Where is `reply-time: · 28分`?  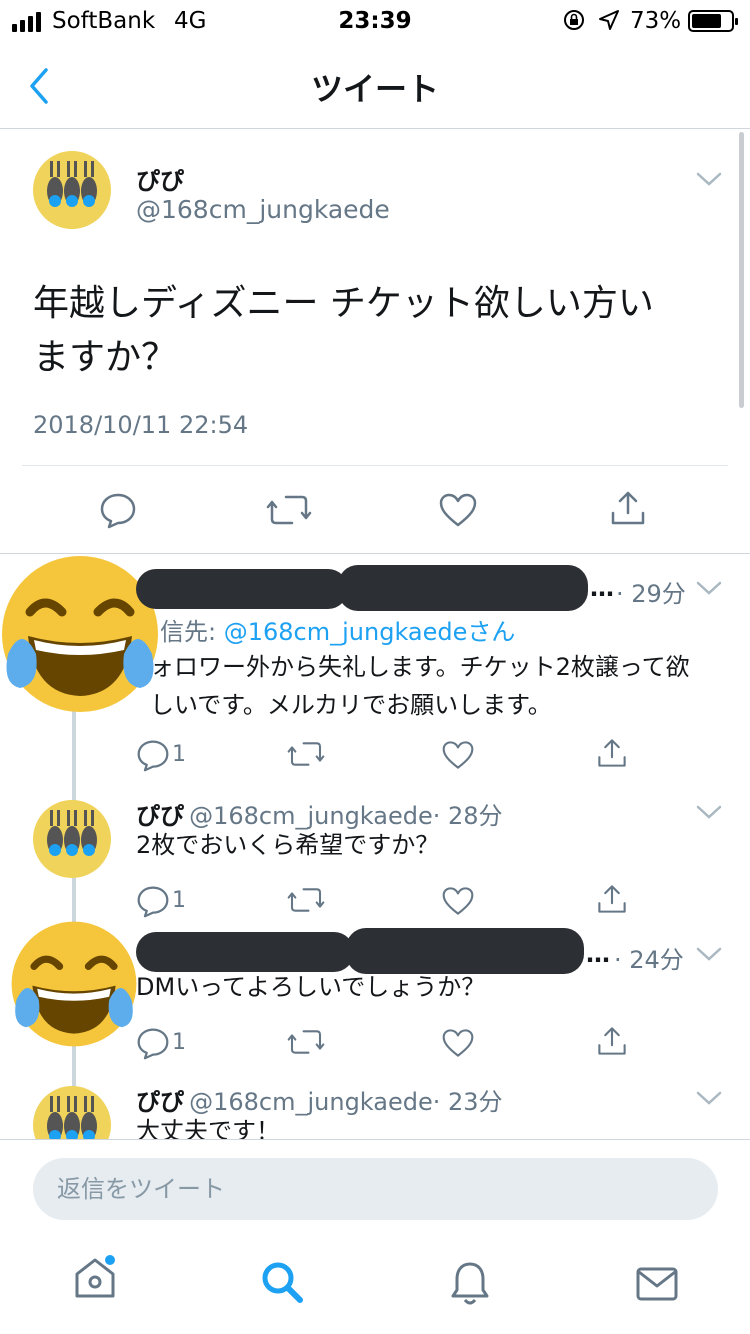
reply-time: · 28分 is located at coordinates (467, 816).